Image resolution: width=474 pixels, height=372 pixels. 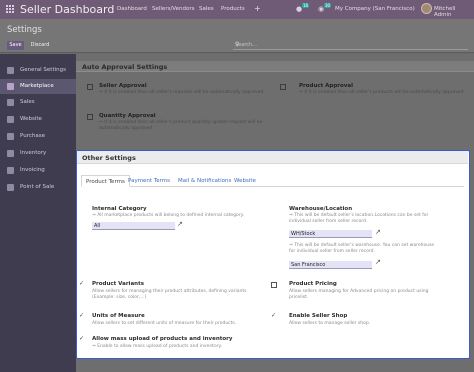 What do you see at coordinates (43, 70) in the screenshot?
I see `sidebar-item-label: General Settings` at bounding box center [43, 70].